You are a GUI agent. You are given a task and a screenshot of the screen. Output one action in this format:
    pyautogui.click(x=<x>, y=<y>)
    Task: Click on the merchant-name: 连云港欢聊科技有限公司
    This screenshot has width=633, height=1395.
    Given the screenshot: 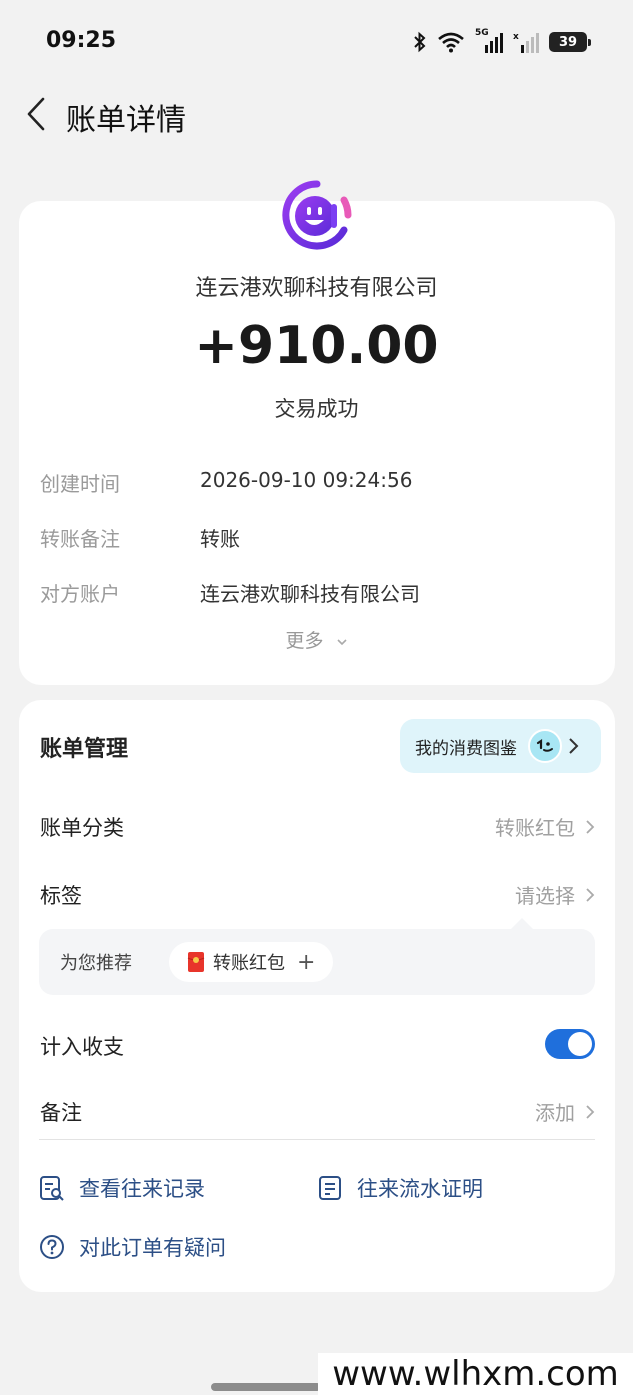 What is the action you would take?
    pyautogui.click(x=316, y=288)
    